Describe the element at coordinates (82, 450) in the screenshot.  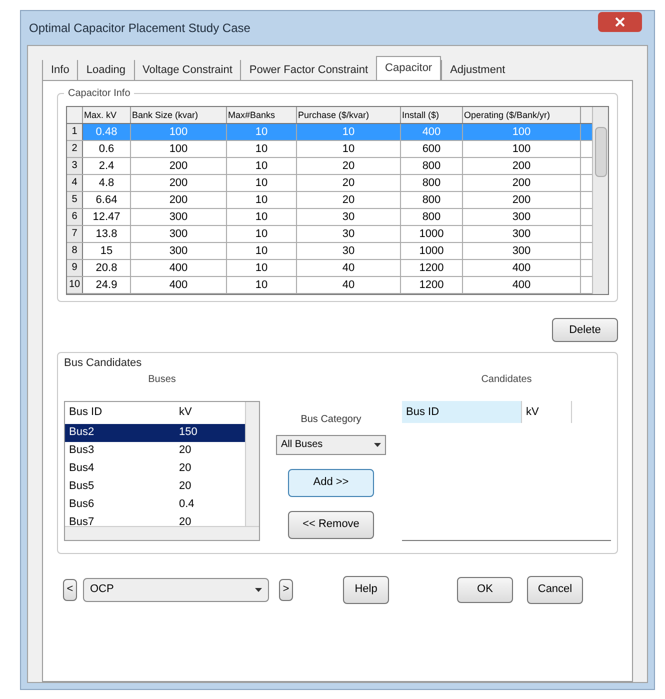
I see `list-cell-text: Bus3` at that location.